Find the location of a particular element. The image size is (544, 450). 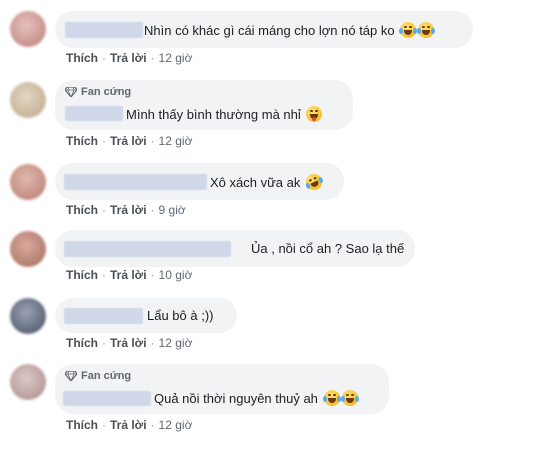

comment-bubble: Xô xách vữa ak is located at coordinates (199, 181).